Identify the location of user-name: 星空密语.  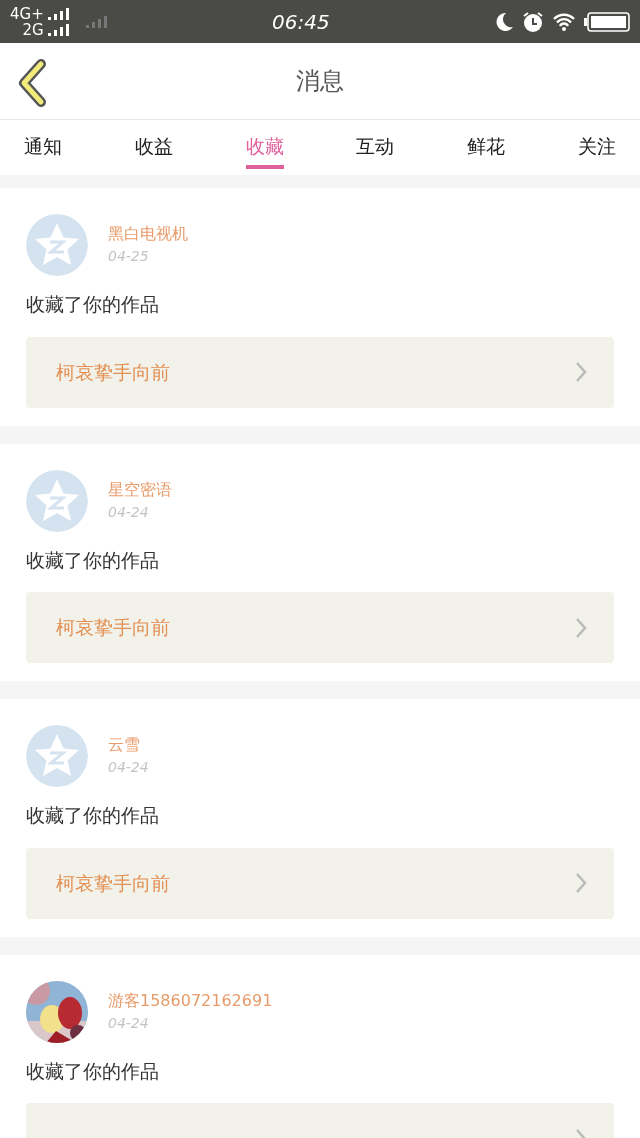
(140, 489).